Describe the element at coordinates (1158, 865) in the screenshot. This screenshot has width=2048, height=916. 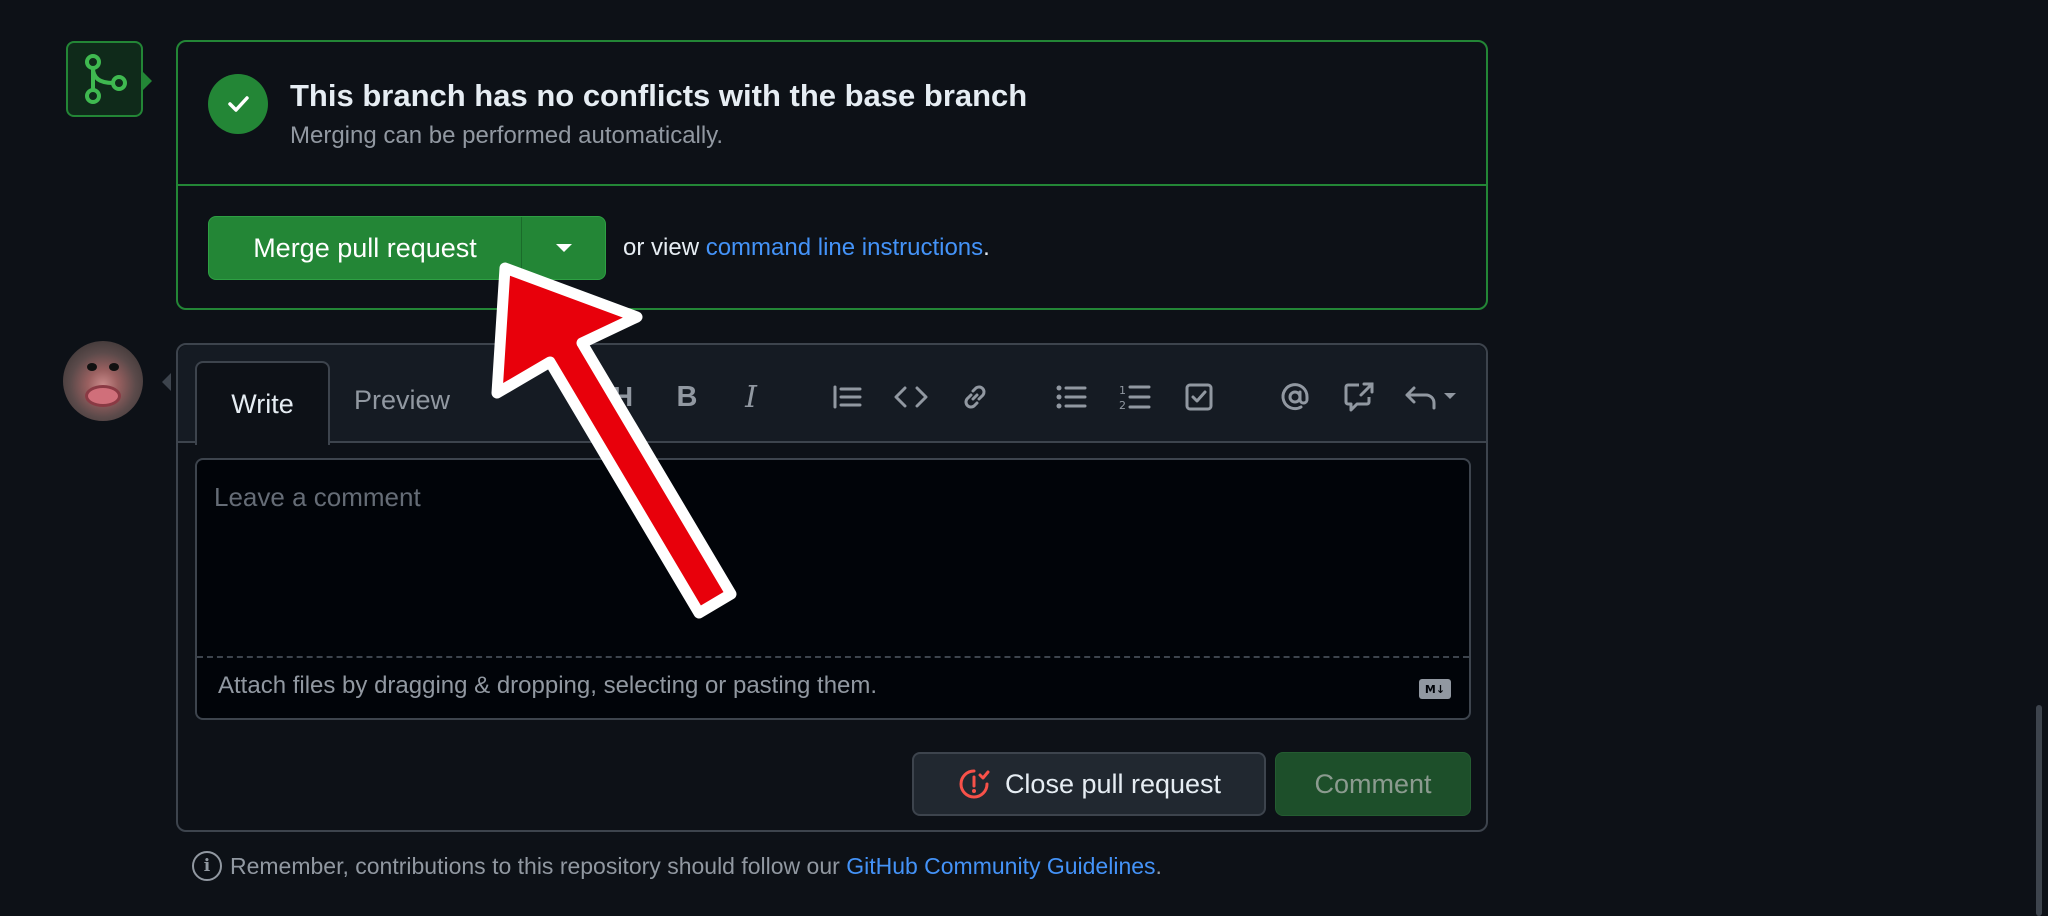
I see `reminder-suffix: .` at that location.